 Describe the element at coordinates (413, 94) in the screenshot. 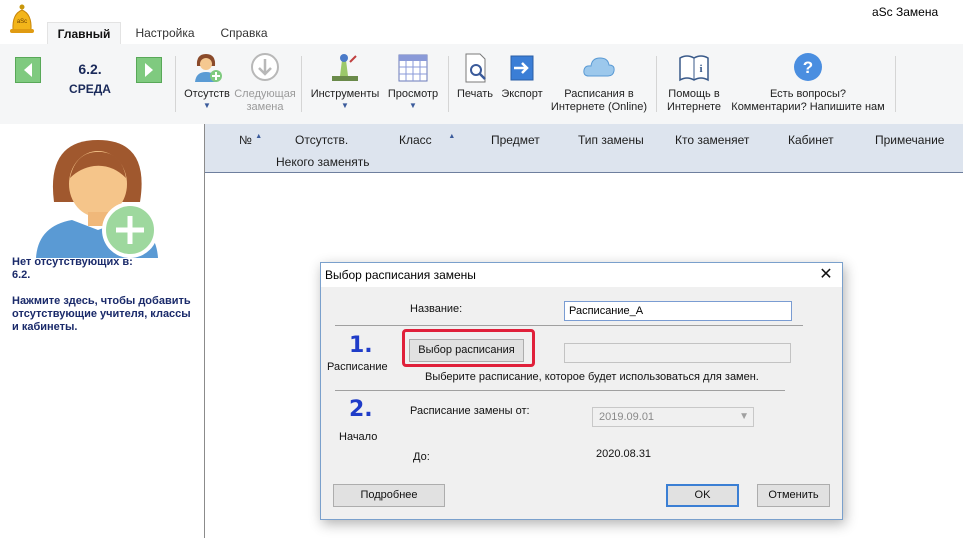

I see `view-label: Просмотр` at that location.